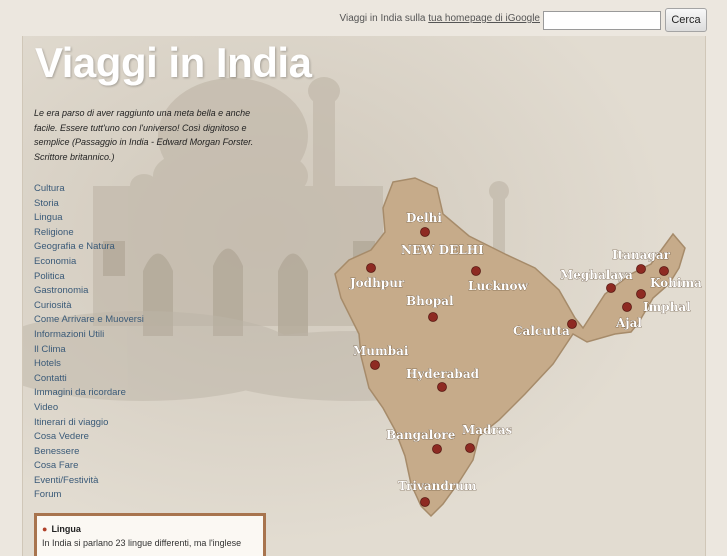 Image resolution: width=727 pixels, height=556 pixels. Describe the element at coordinates (437, 449) in the screenshot. I see `city-marker-bangalore` at that location.